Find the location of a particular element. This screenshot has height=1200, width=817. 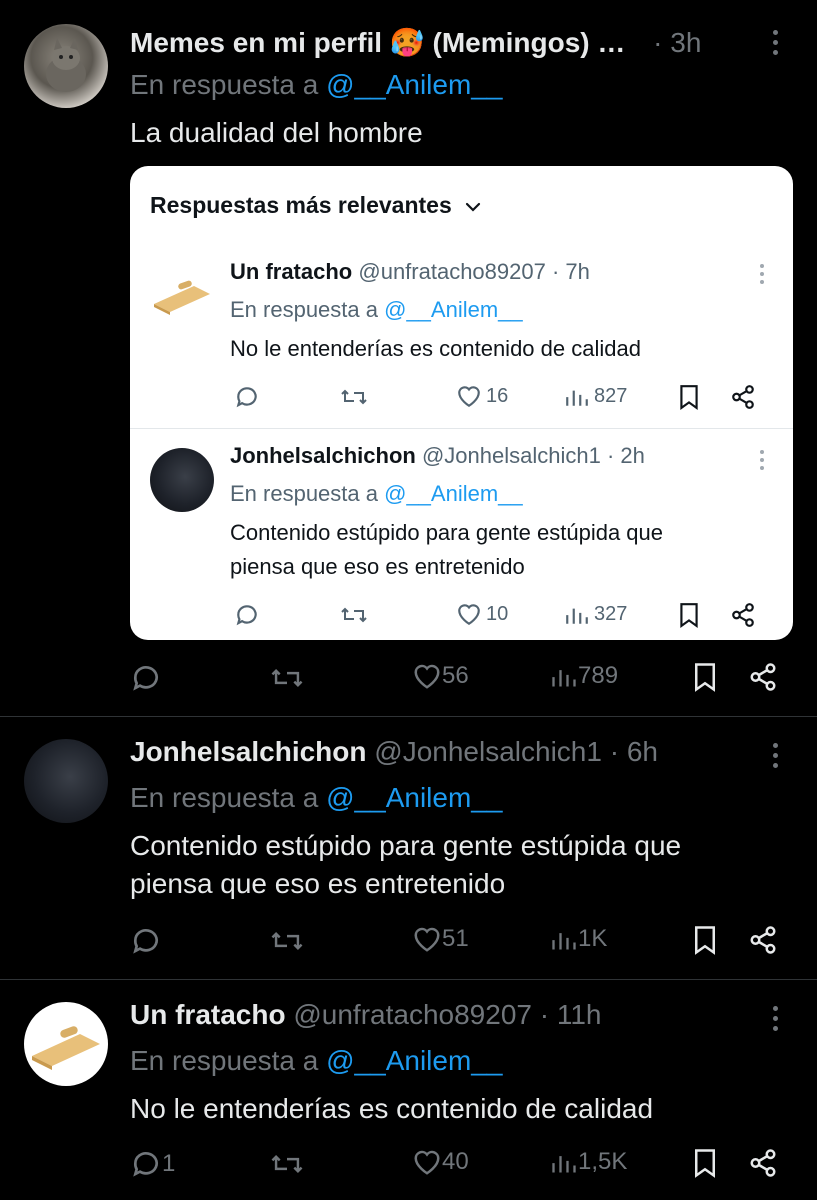

like-count: 10 is located at coordinates (497, 613).